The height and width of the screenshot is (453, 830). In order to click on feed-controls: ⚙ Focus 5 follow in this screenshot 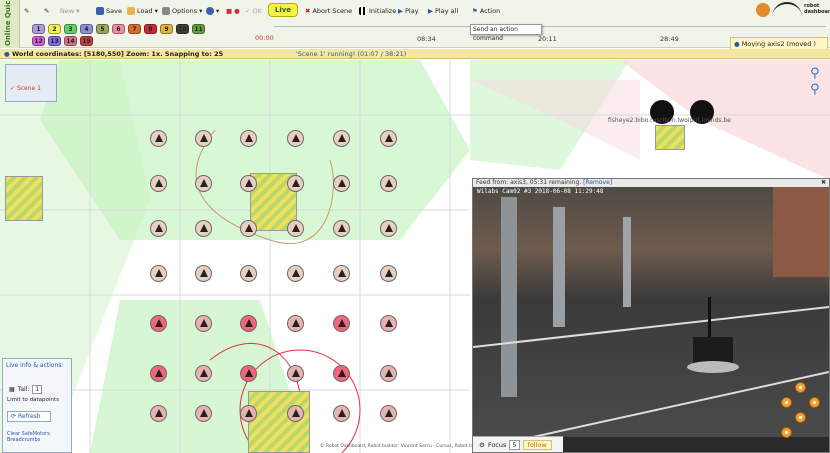, I will do `click(518, 444)`.